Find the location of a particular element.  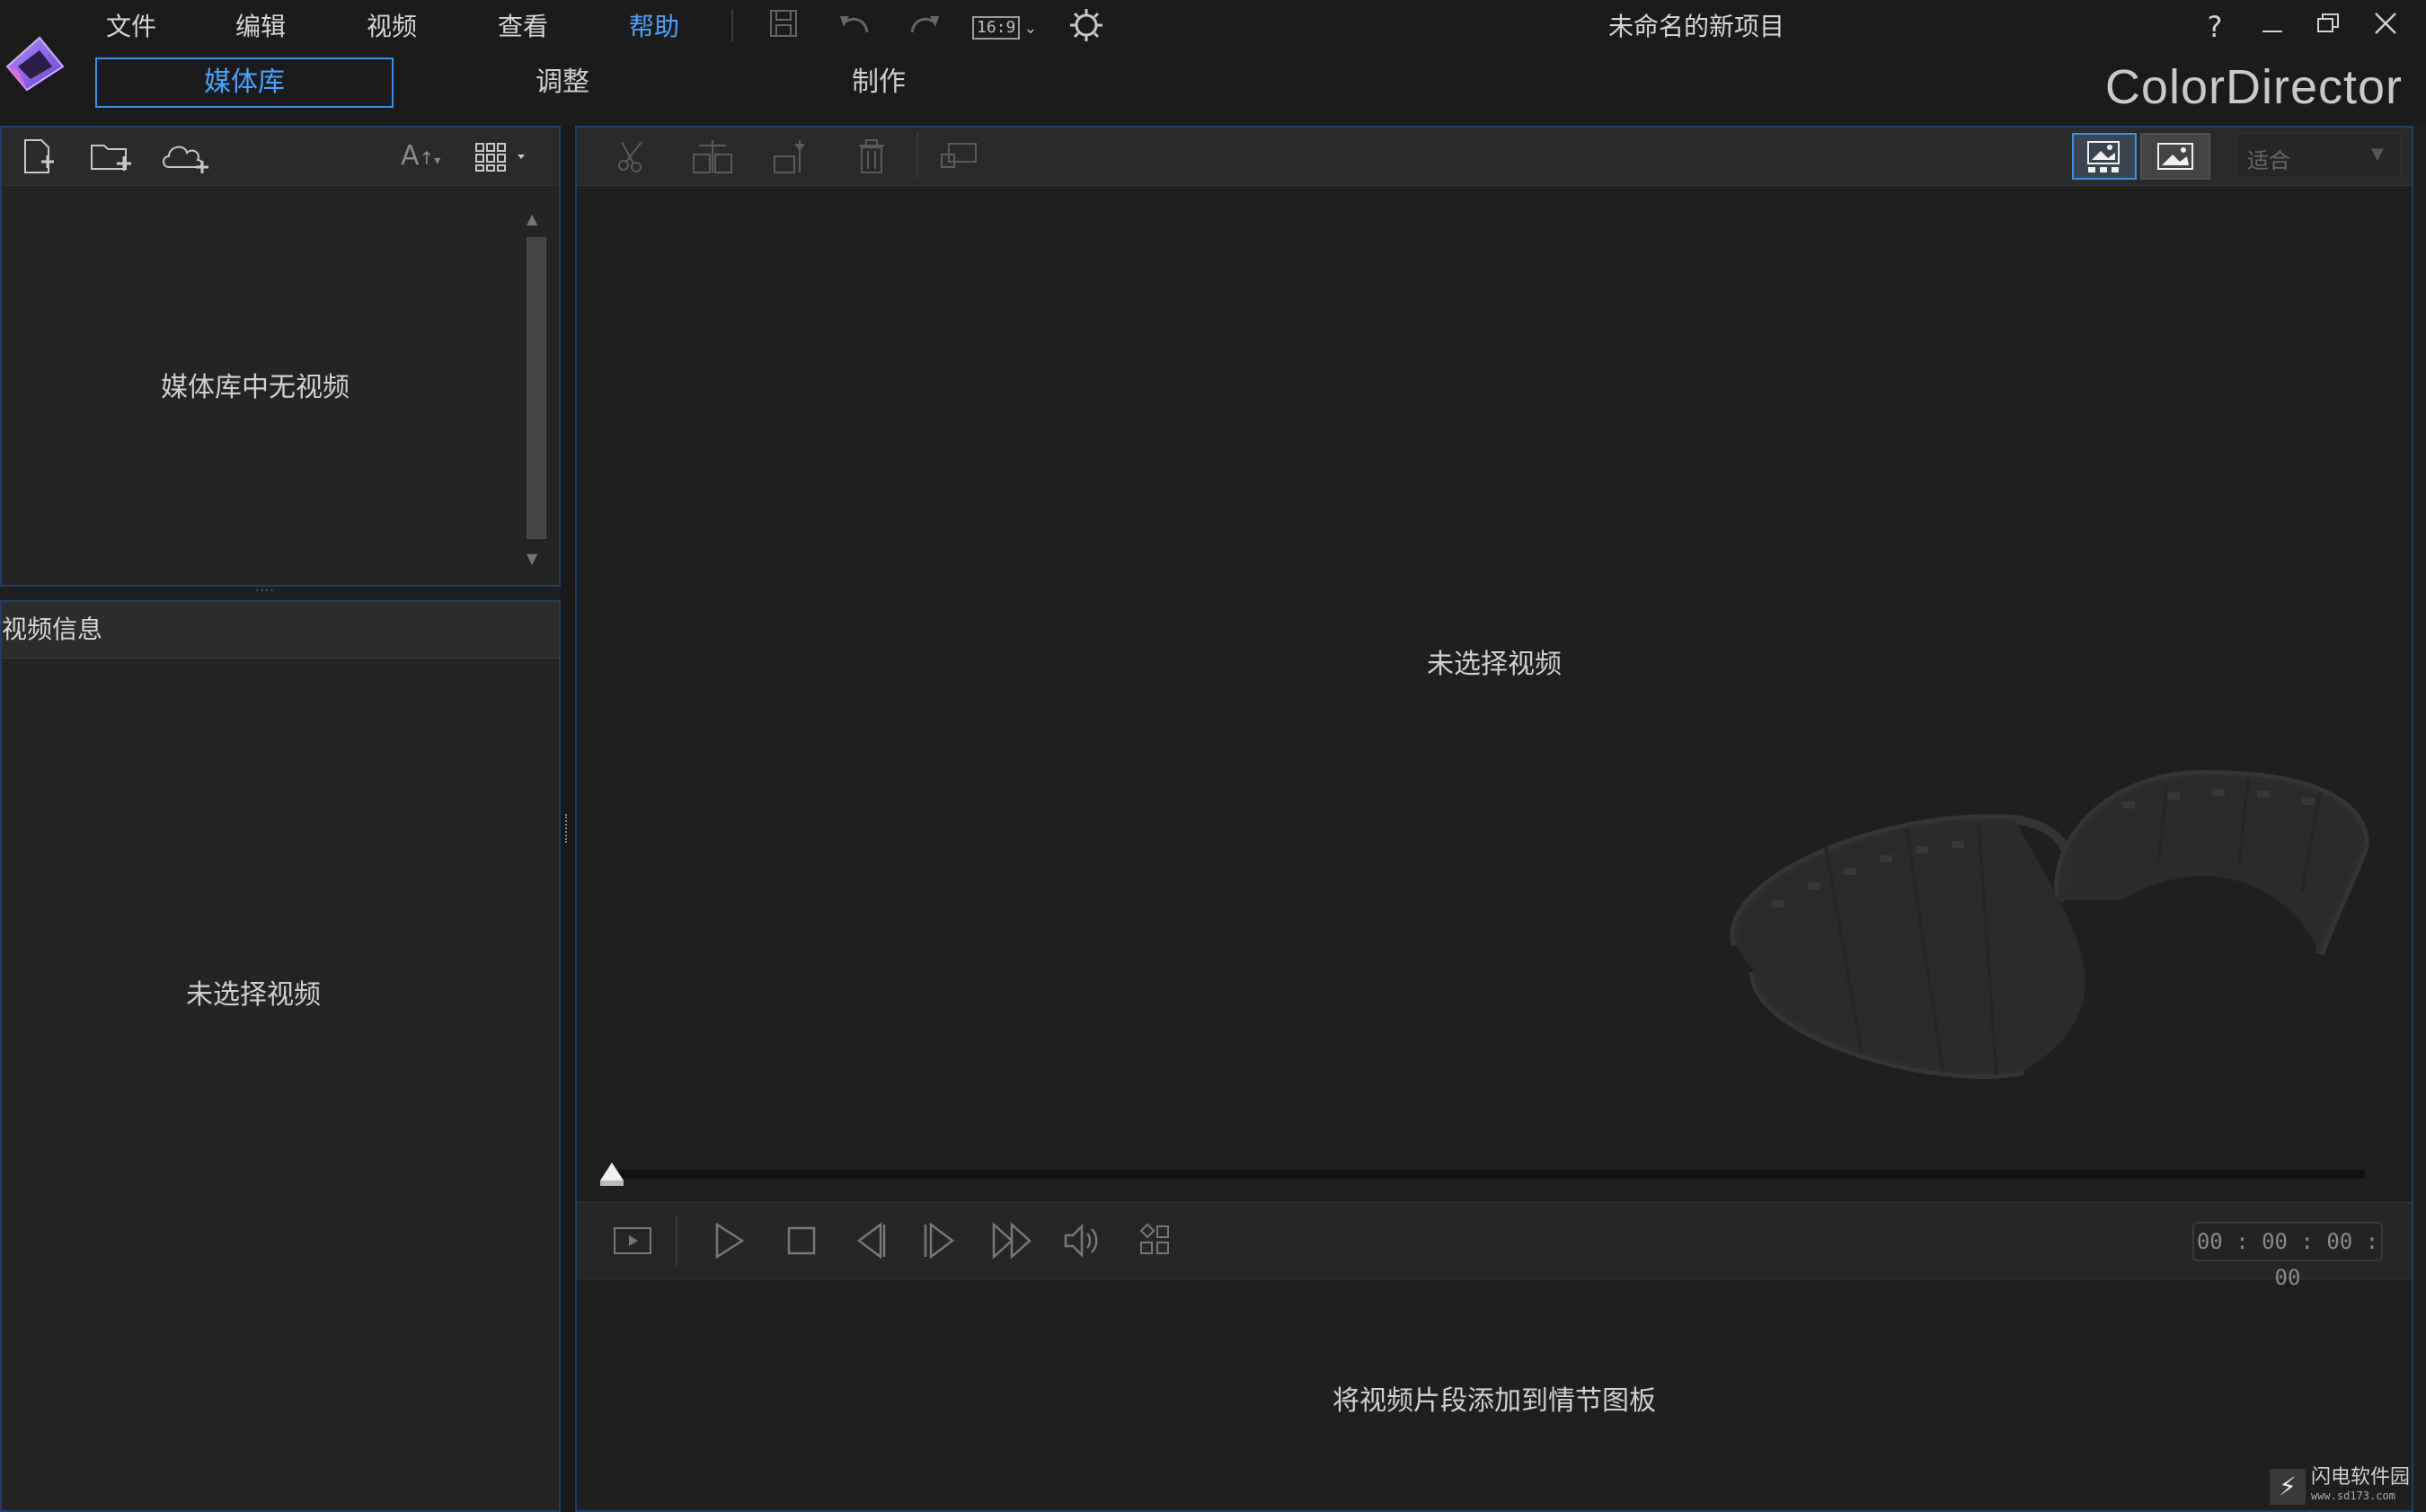

menu-file: 文件 is located at coordinates (131, 27).